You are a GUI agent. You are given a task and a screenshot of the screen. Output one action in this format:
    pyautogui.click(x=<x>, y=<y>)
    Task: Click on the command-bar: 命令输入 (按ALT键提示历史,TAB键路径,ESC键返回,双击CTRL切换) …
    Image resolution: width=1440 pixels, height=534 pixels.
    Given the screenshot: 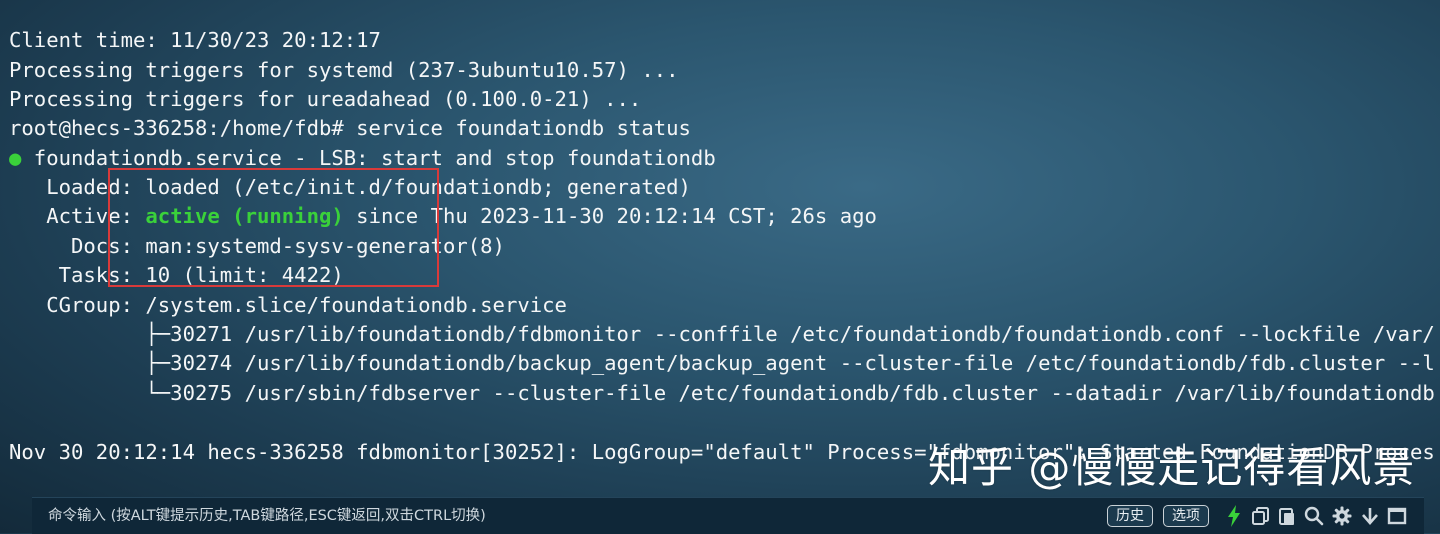 What is the action you would take?
    pyautogui.click(x=728, y=515)
    